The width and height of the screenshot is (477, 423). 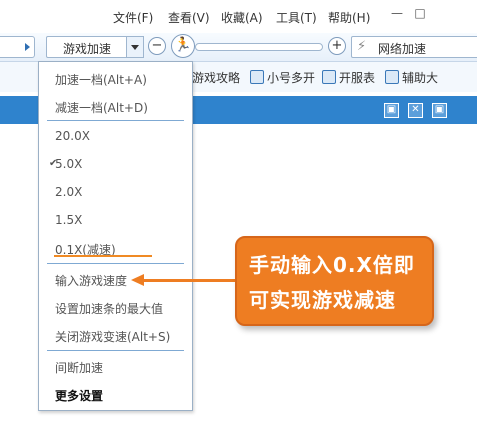 What do you see at coordinates (257, 77) in the screenshot?
I see `user-icon` at bounding box center [257, 77].